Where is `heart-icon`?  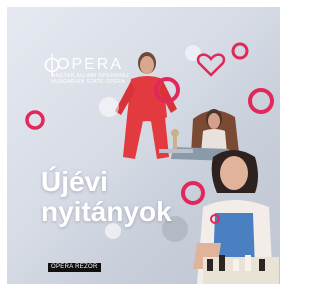 heart-icon is located at coordinates (211, 65).